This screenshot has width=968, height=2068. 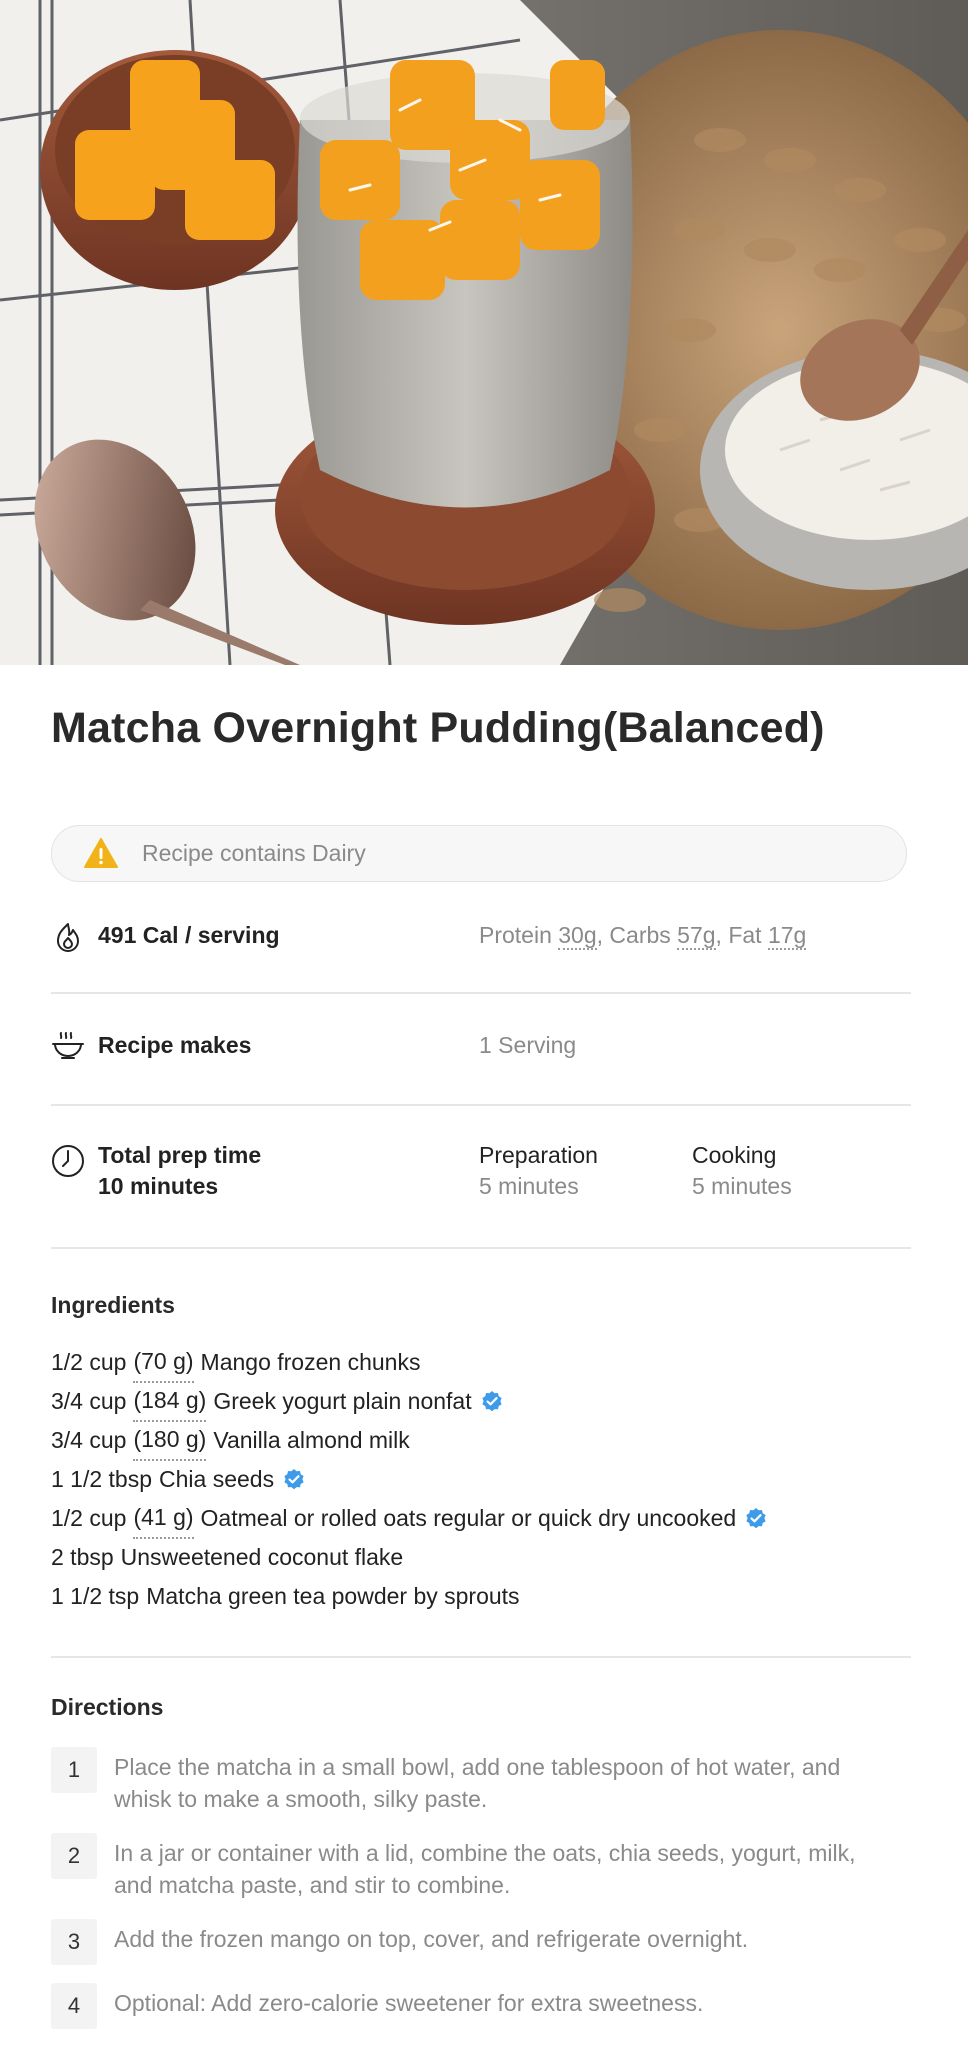 What do you see at coordinates (538, 1154) in the screenshot?
I see `preparation-label: Preparation` at bounding box center [538, 1154].